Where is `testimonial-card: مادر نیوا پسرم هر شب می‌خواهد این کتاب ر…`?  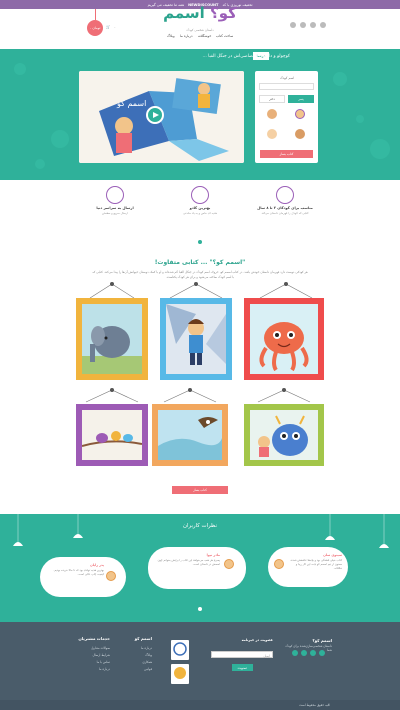 testimonial-card: مادر نیوا پسرم هر شب می‌خواهد این کتاب ر… is located at coordinates (197, 568).